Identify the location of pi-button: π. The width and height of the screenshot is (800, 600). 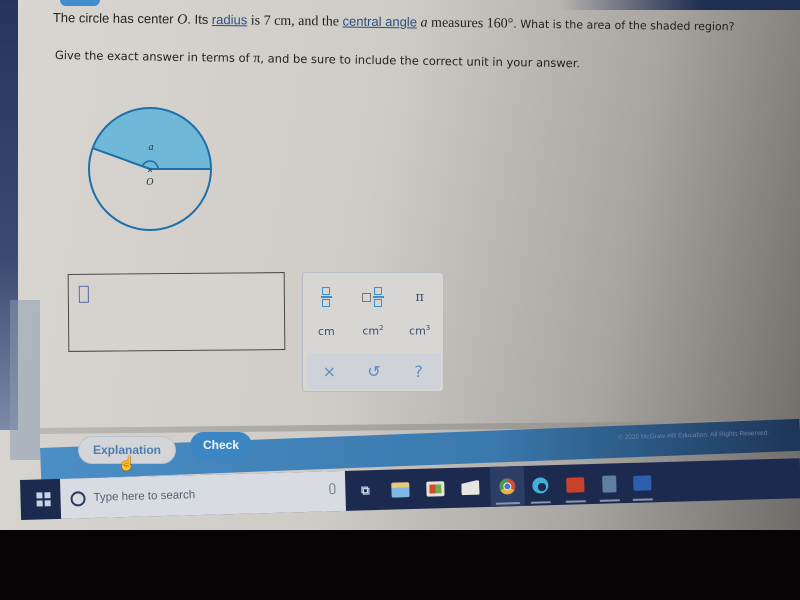
(420, 297).